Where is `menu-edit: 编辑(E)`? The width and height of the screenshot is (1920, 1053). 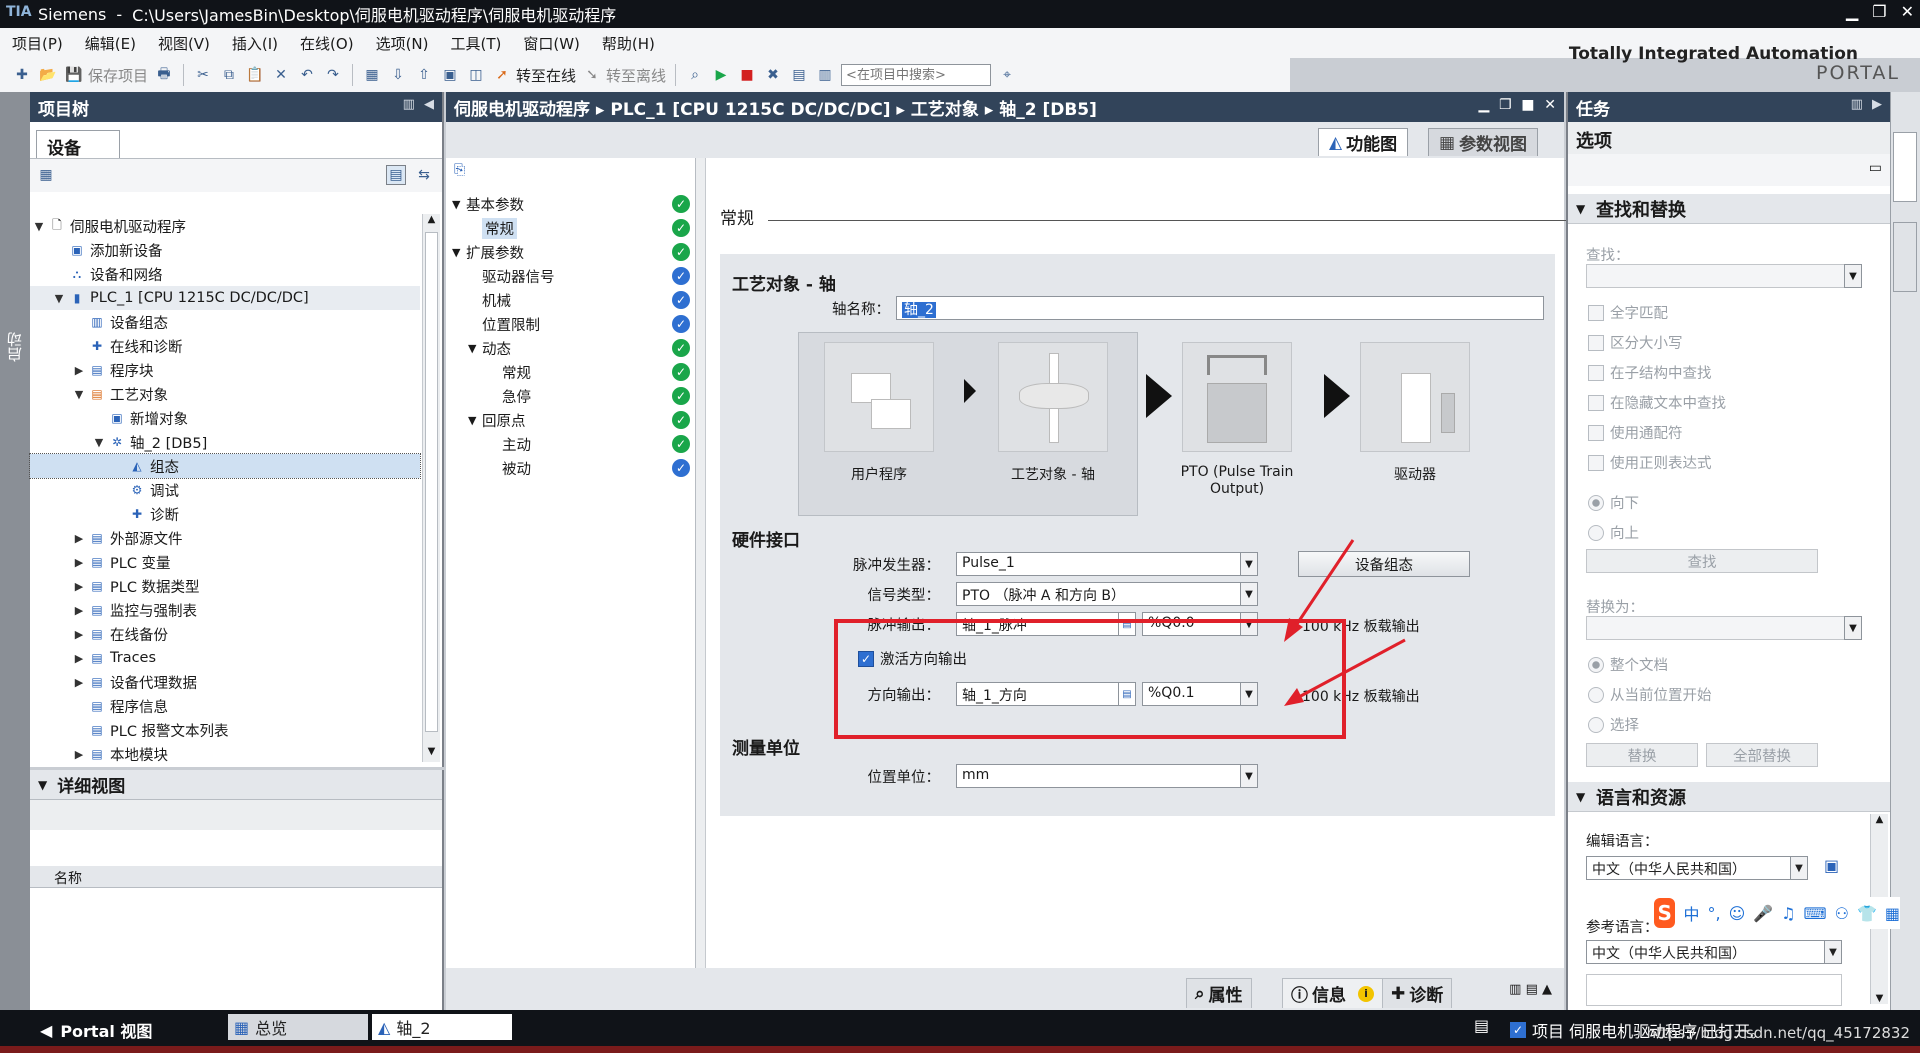 menu-edit: 编辑(E) is located at coordinates (110, 43).